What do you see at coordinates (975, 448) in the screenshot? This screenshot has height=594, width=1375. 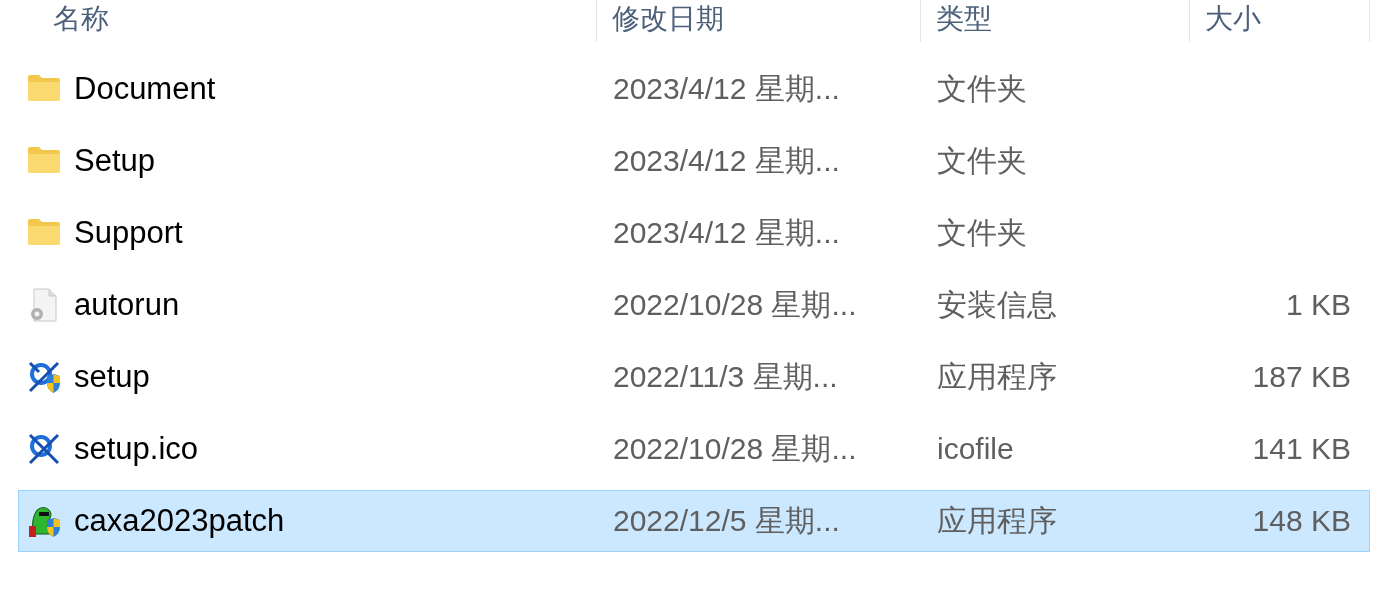 I see `file-type: icofile` at bounding box center [975, 448].